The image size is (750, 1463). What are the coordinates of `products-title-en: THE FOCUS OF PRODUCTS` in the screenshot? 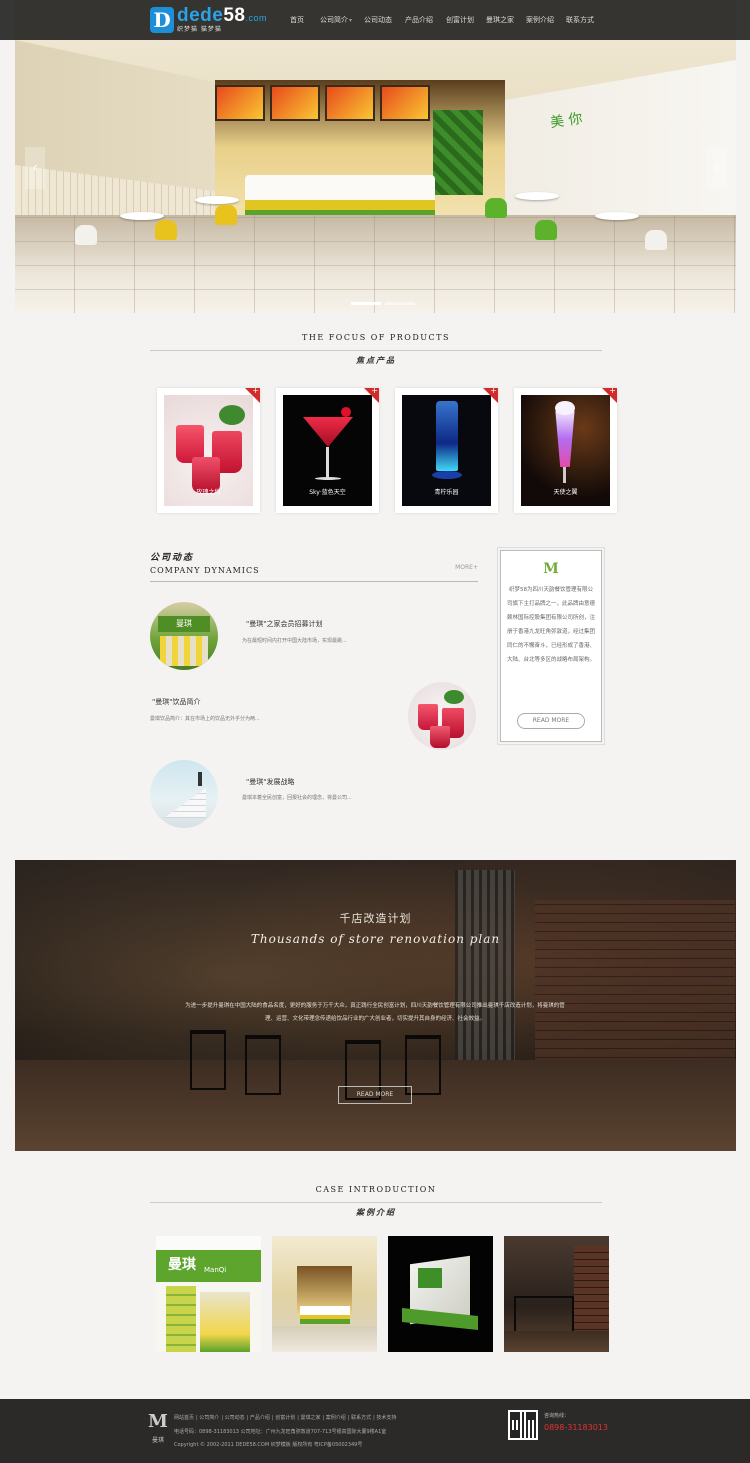 It's located at (376, 337).